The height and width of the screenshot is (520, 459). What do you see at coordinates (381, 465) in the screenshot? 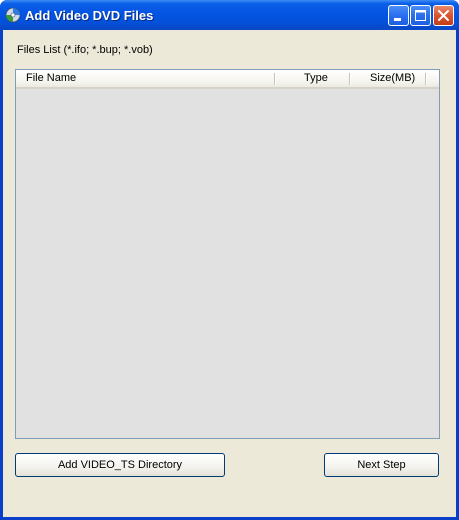
I see `next-step-button: Next Step` at bounding box center [381, 465].